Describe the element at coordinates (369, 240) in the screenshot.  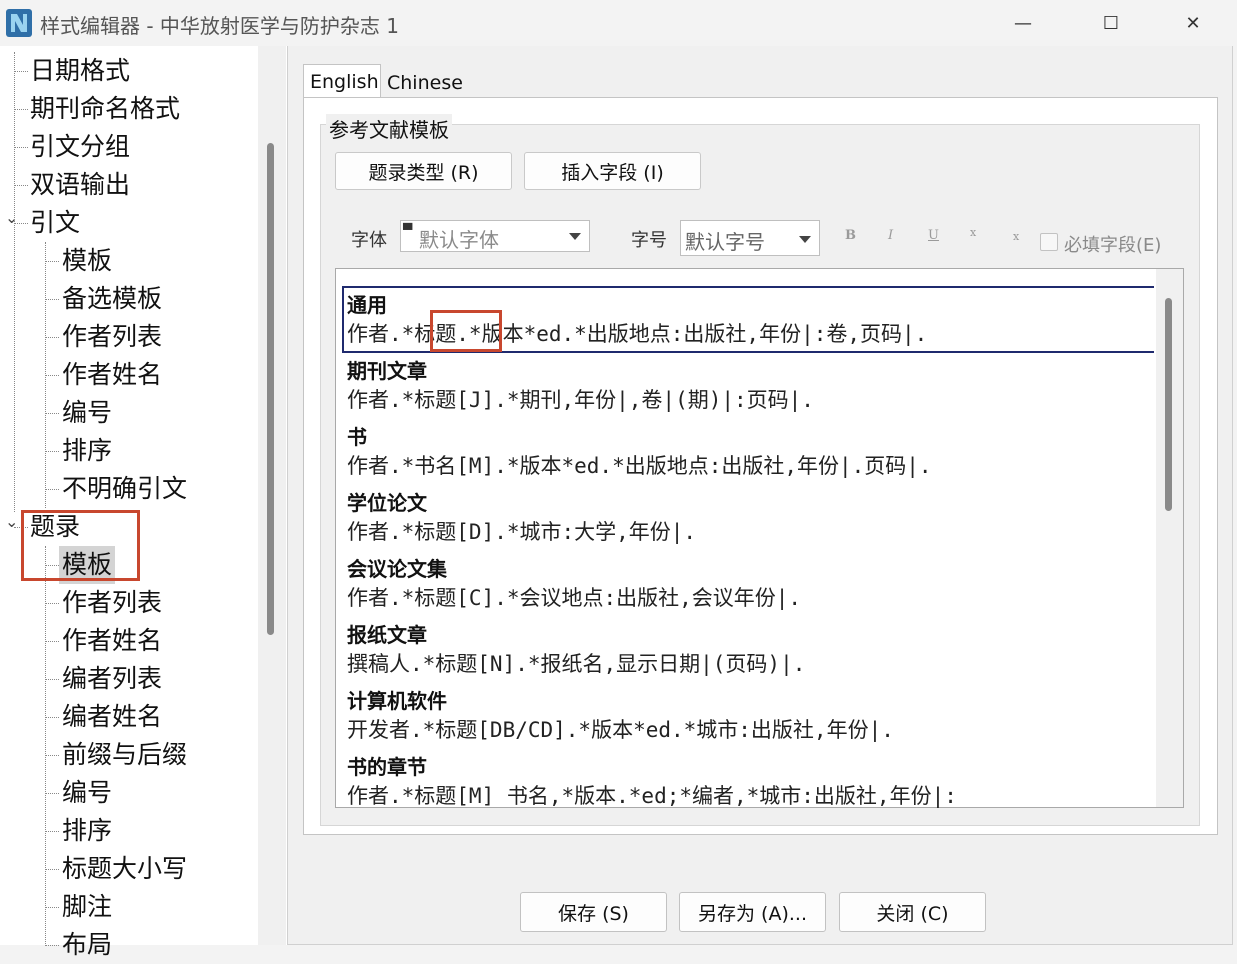
I see `font-label: 字体` at that location.